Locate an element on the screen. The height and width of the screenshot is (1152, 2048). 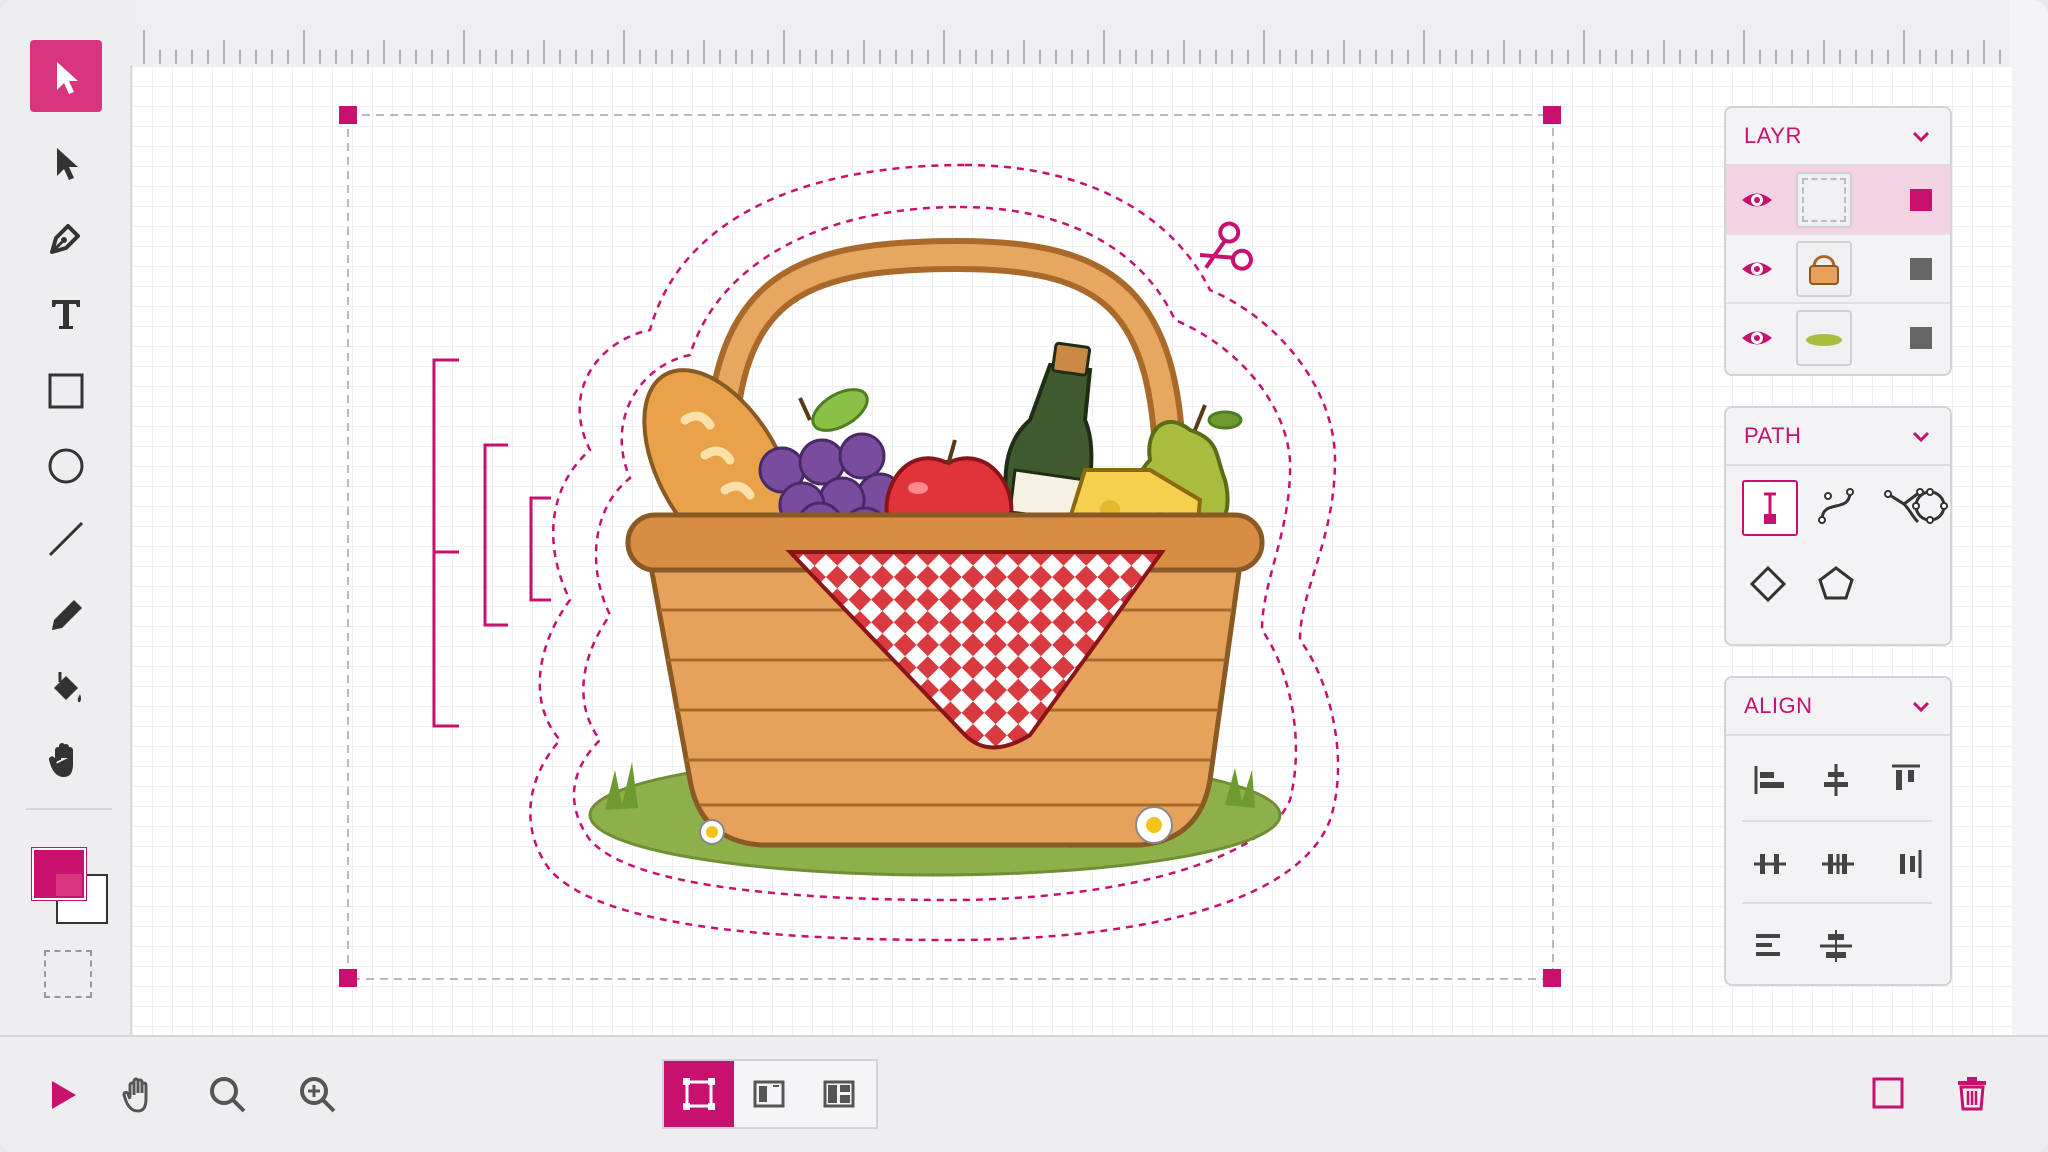
align-panel-header: ALIGN is located at coordinates (1838, 707).